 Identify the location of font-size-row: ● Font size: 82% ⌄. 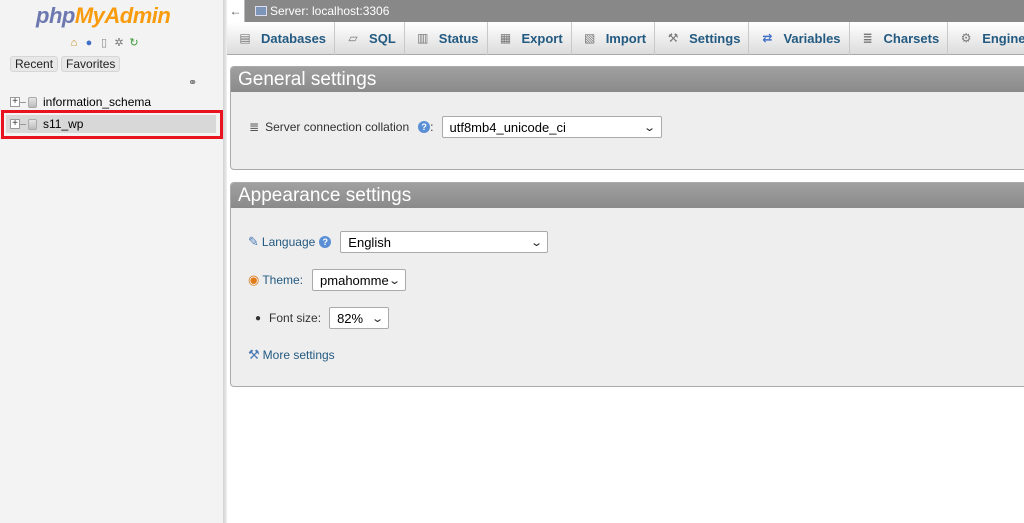
(322, 318).